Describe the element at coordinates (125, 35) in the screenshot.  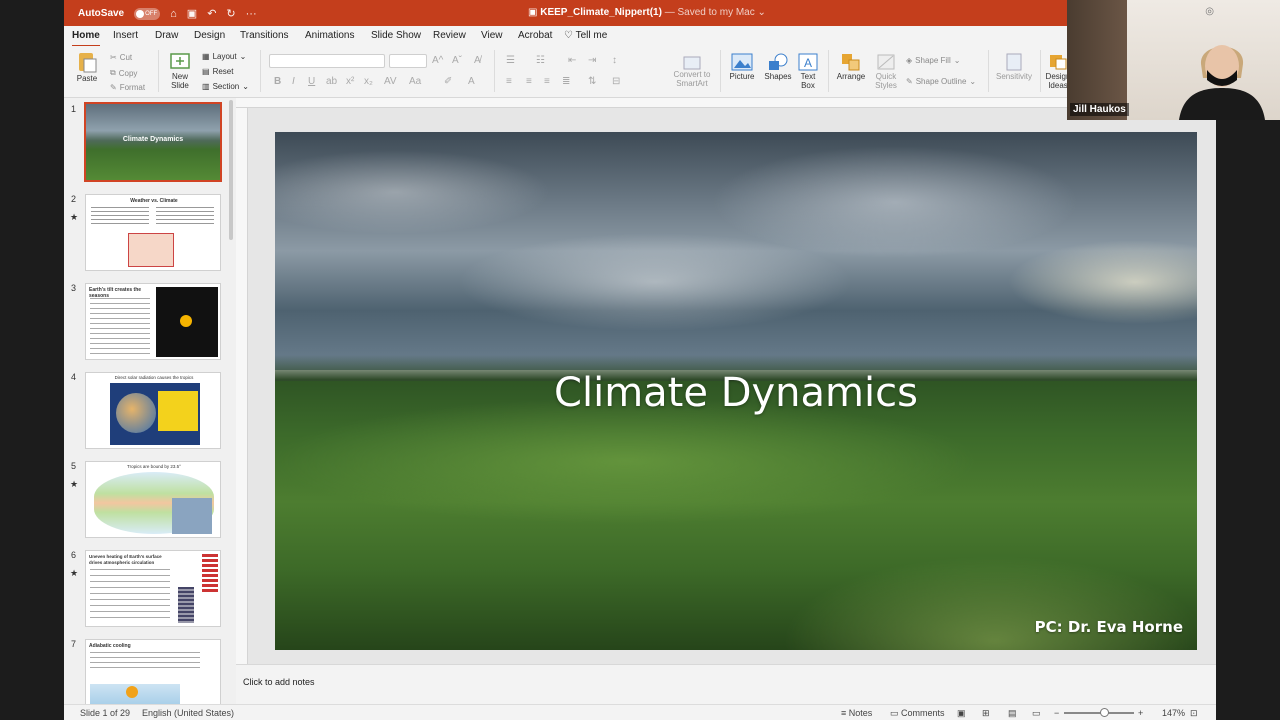
I see `tab-insert: Insert` at that location.